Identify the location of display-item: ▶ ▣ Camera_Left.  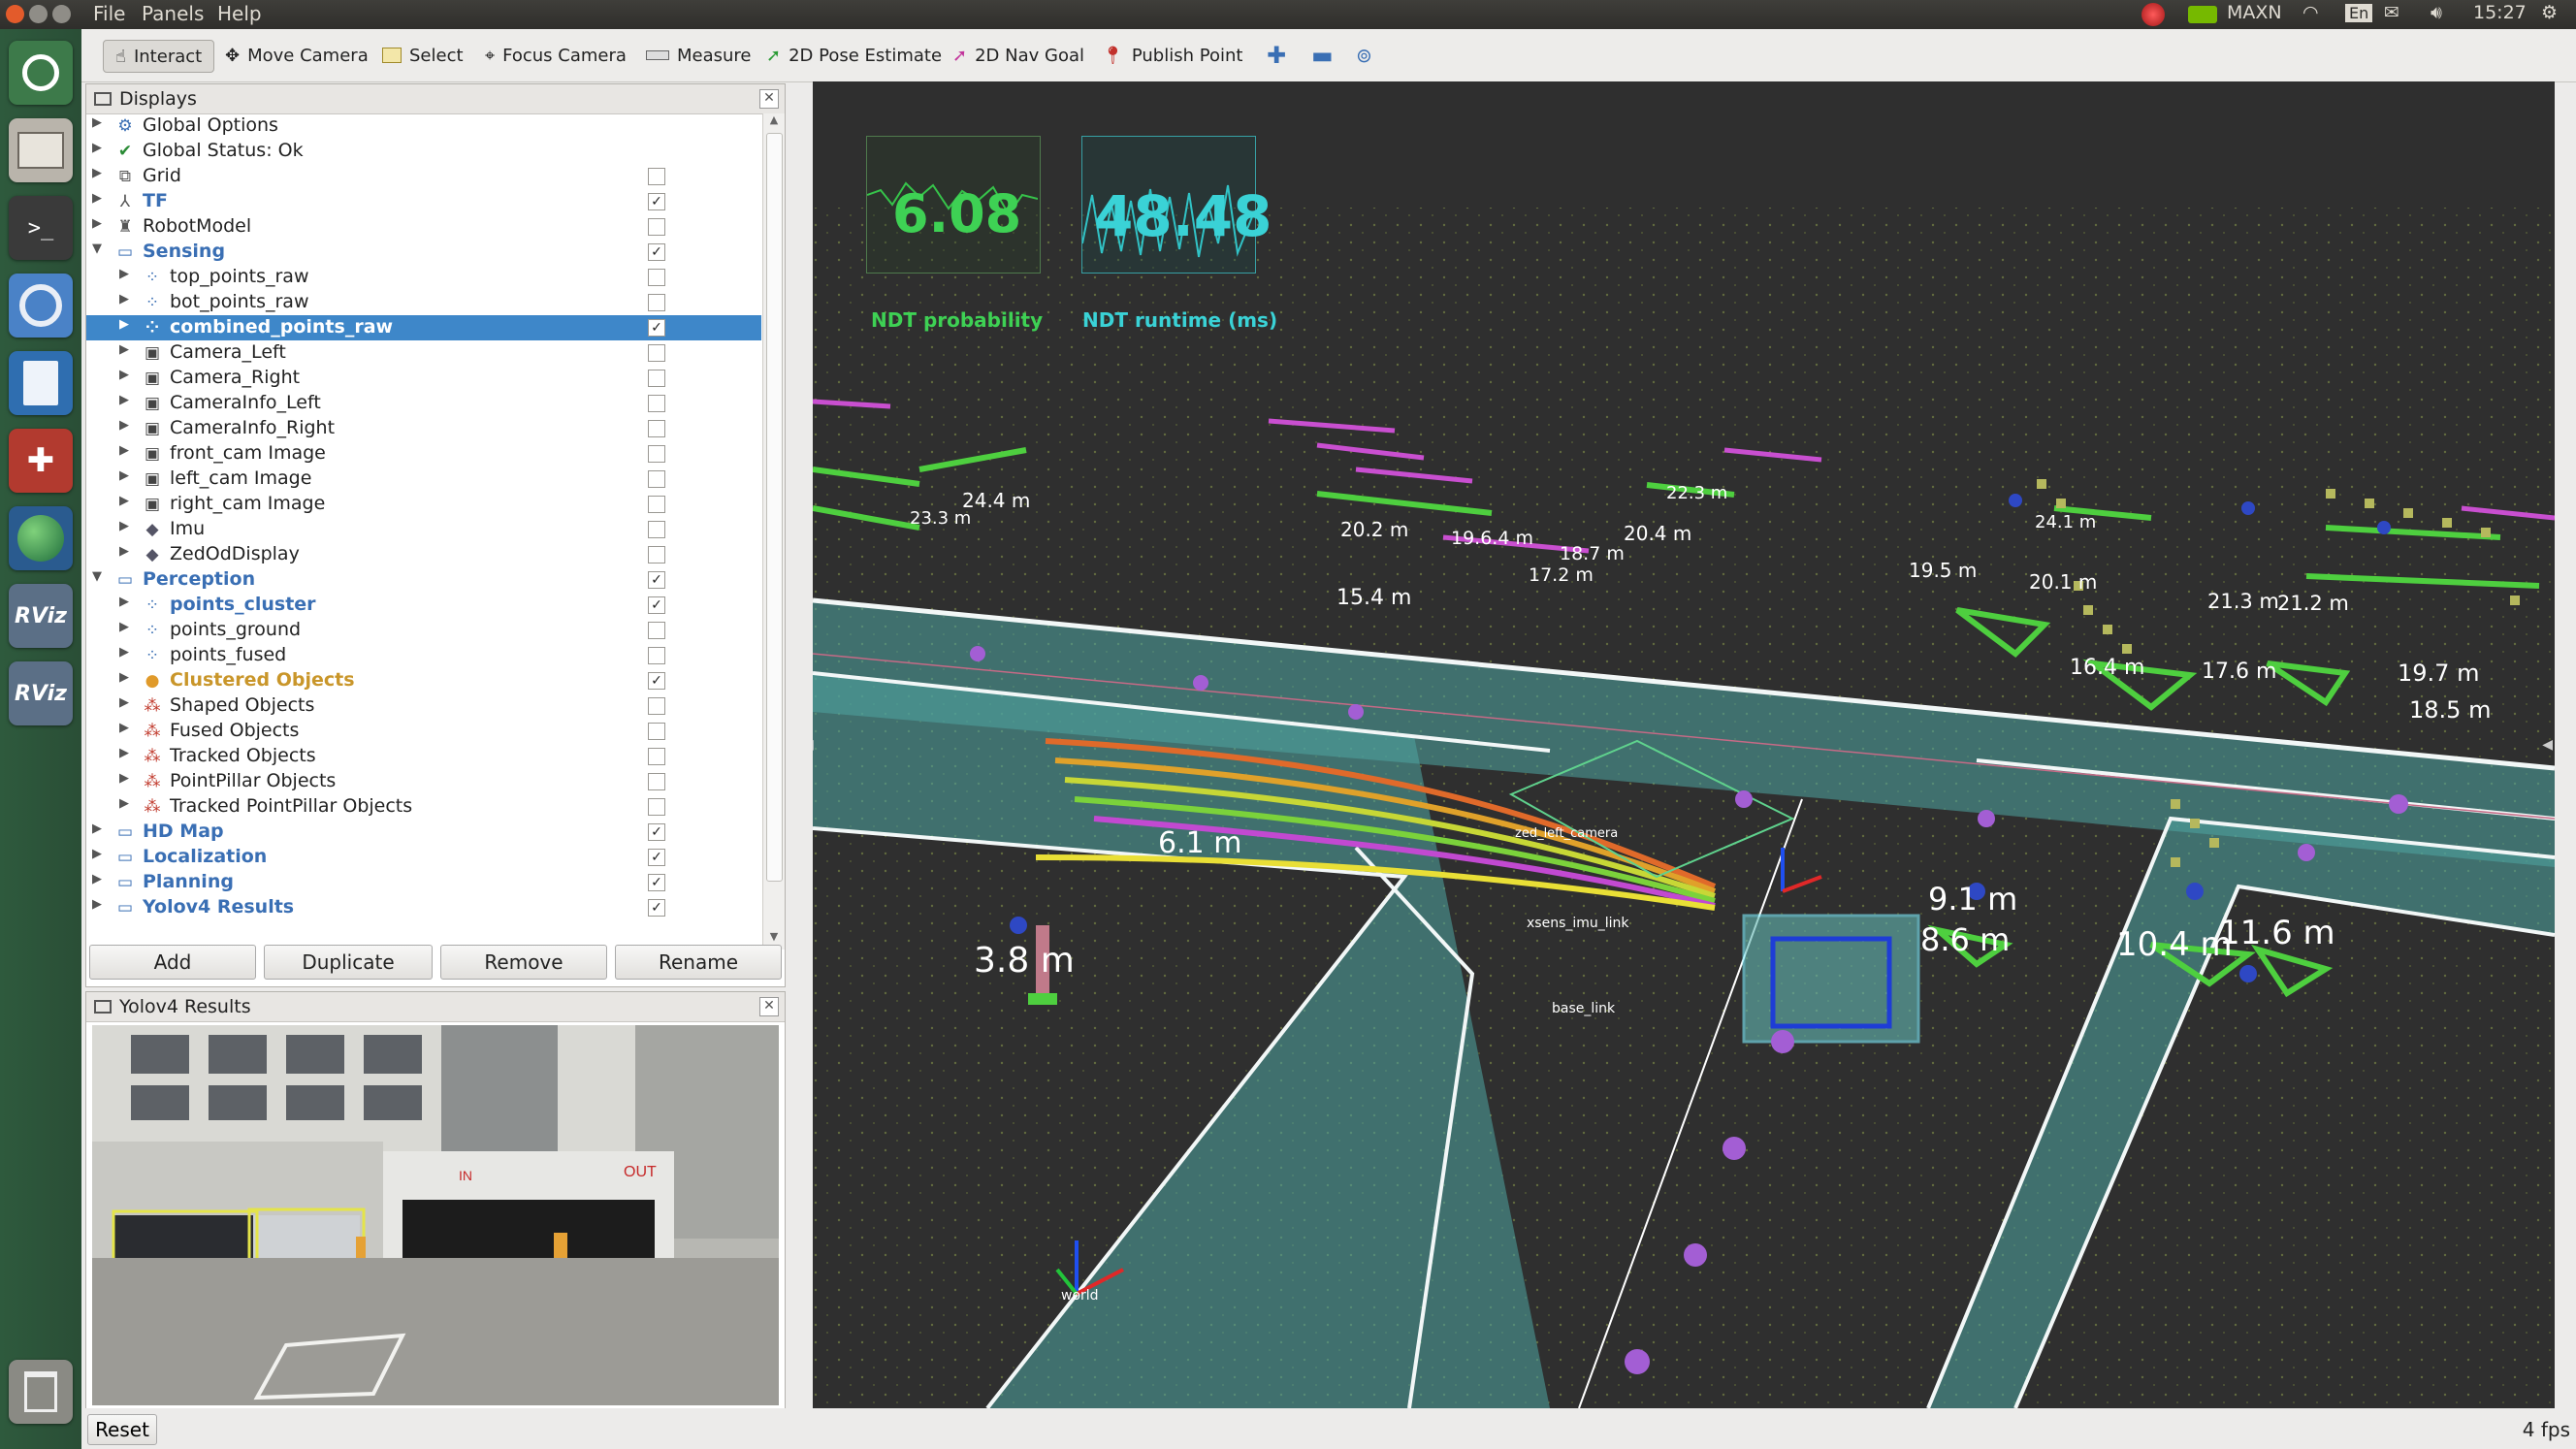
(423, 353).